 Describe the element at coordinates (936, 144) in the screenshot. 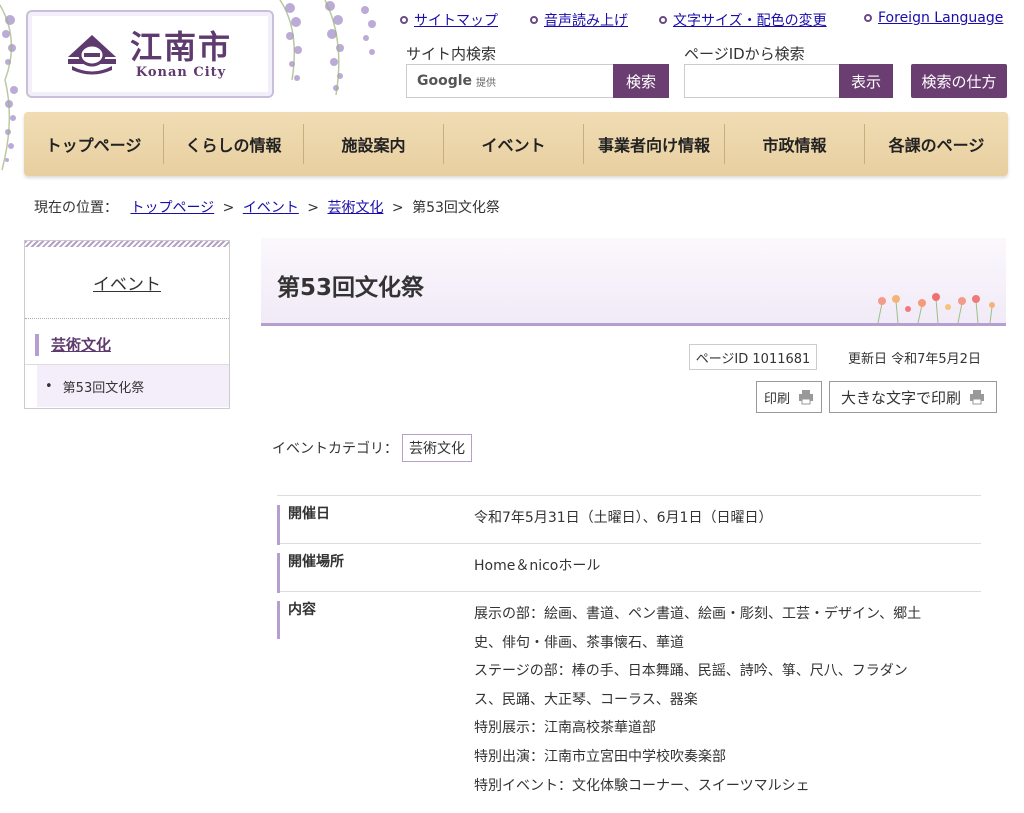

I see `nav-departments: 各課のページ` at that location.